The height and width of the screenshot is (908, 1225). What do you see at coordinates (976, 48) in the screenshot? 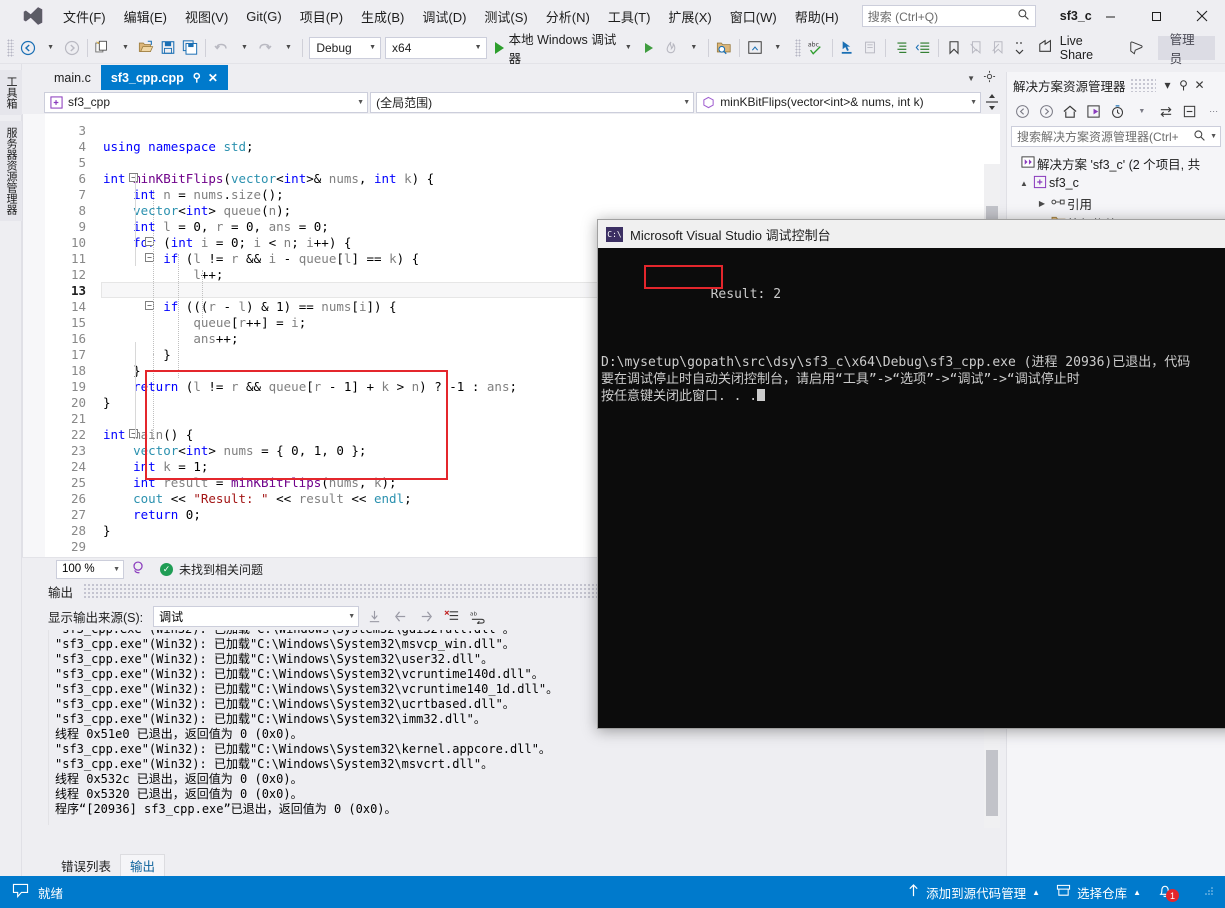
I see `previous-bookmark-icon` at bounding box center [976, 48].